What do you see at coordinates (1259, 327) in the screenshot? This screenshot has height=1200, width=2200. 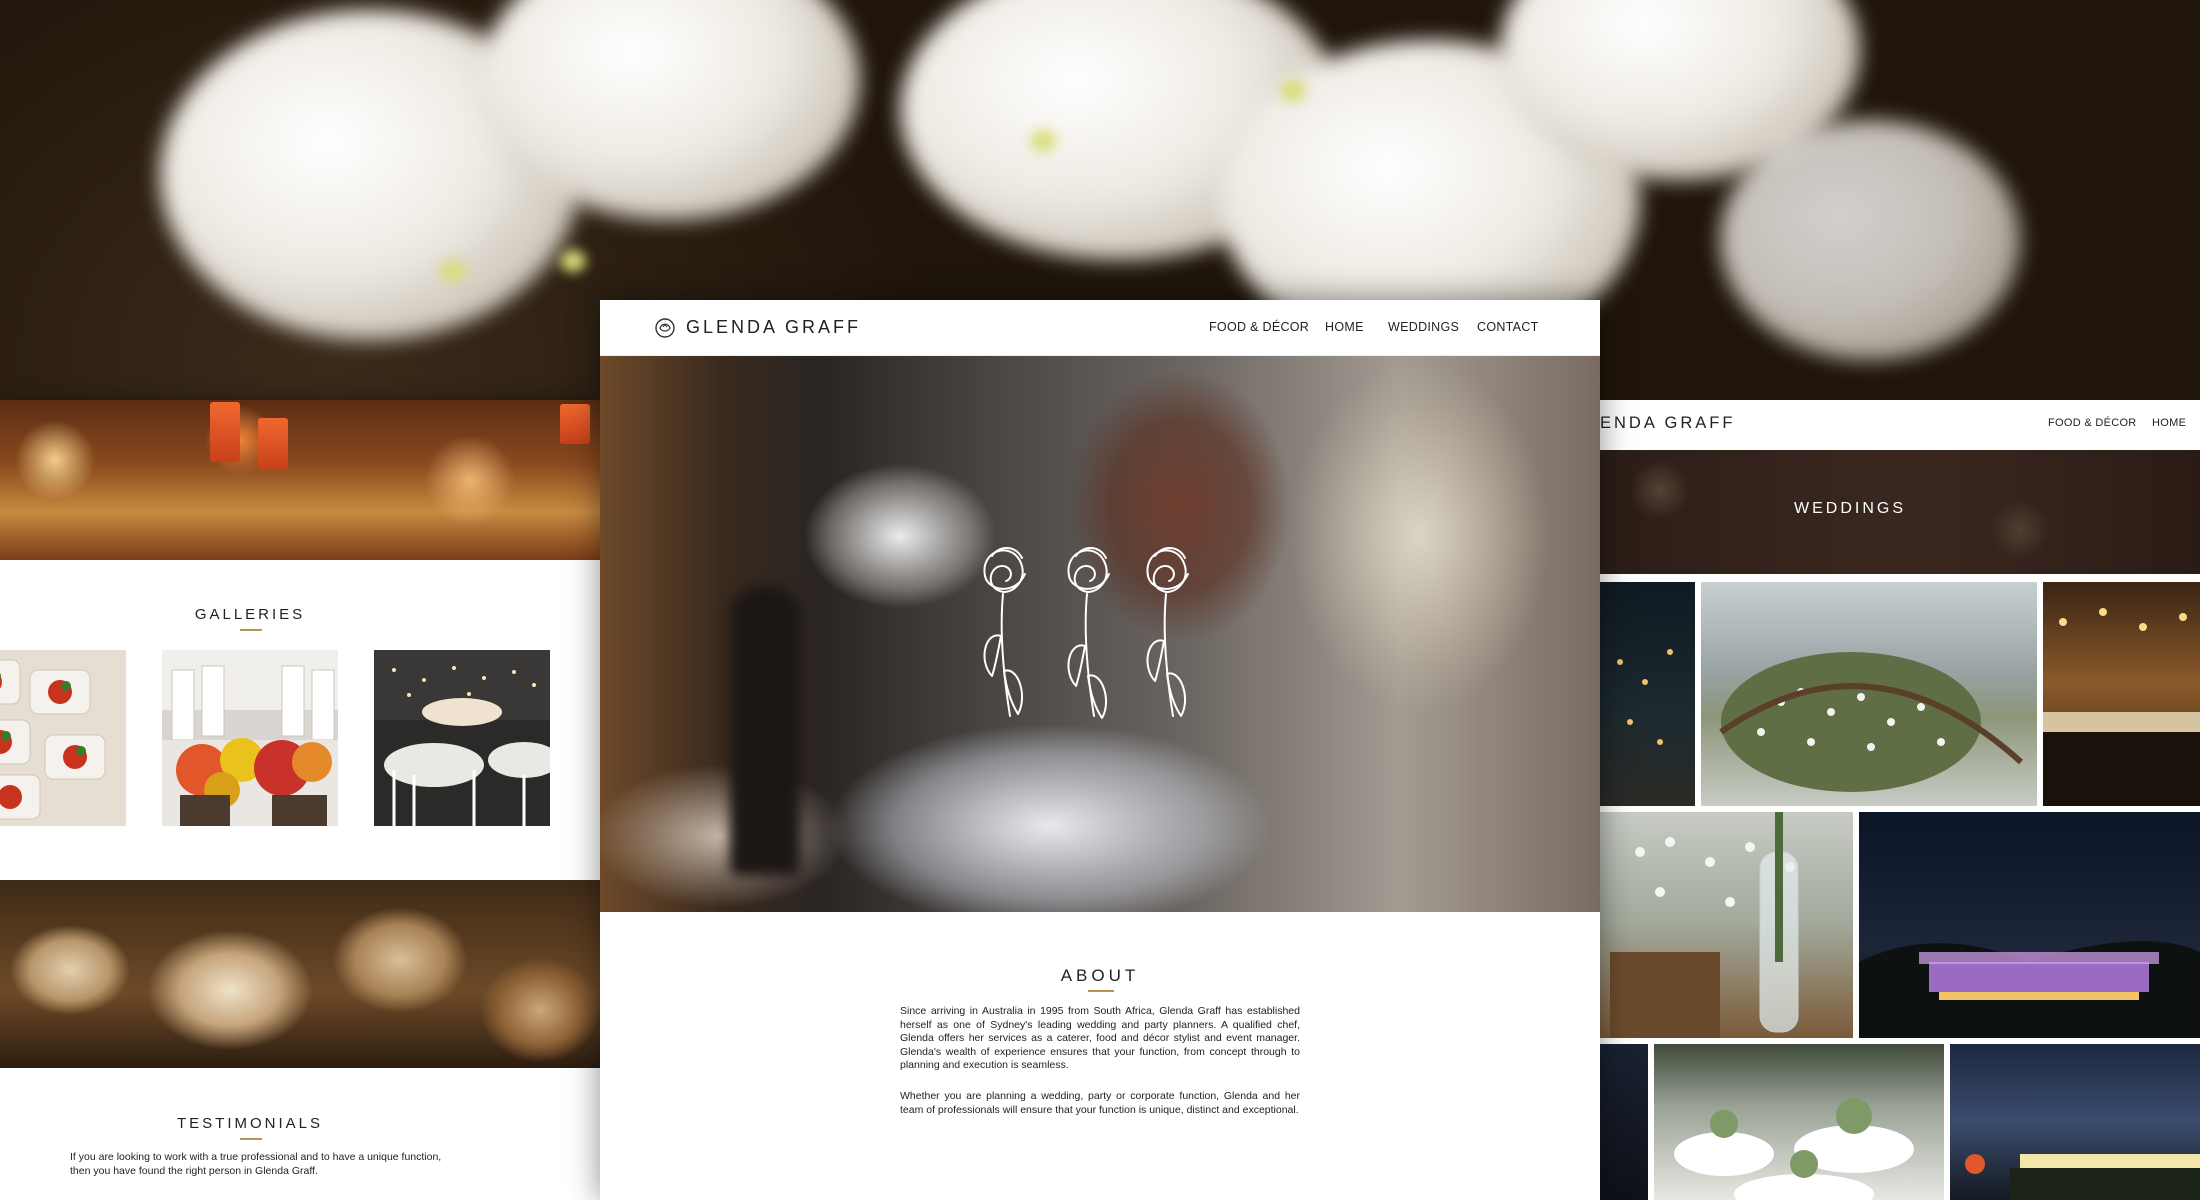 I see `nav-food-decor: FOOD & DÉCOR` at bounding box center [1259, 327].